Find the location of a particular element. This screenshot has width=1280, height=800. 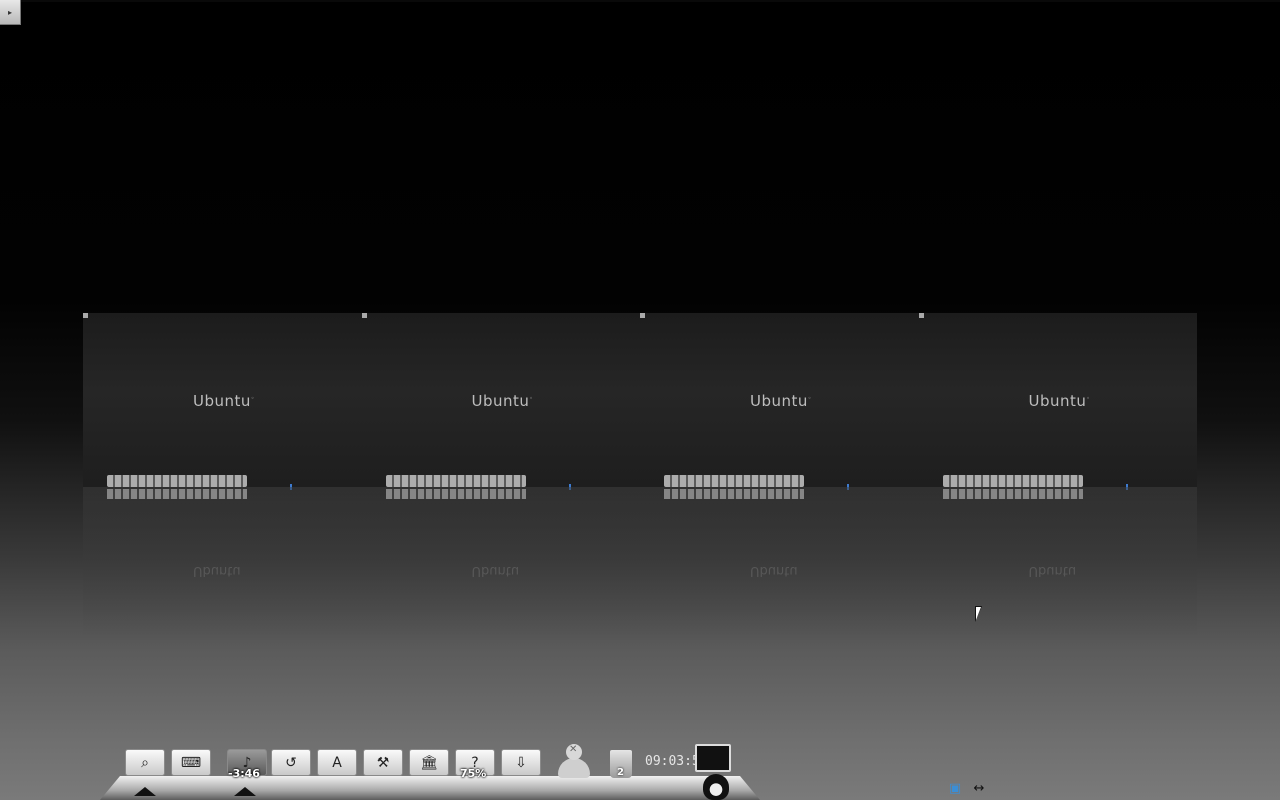

user-avatar: ✕ is located at coordinates (574, 761).